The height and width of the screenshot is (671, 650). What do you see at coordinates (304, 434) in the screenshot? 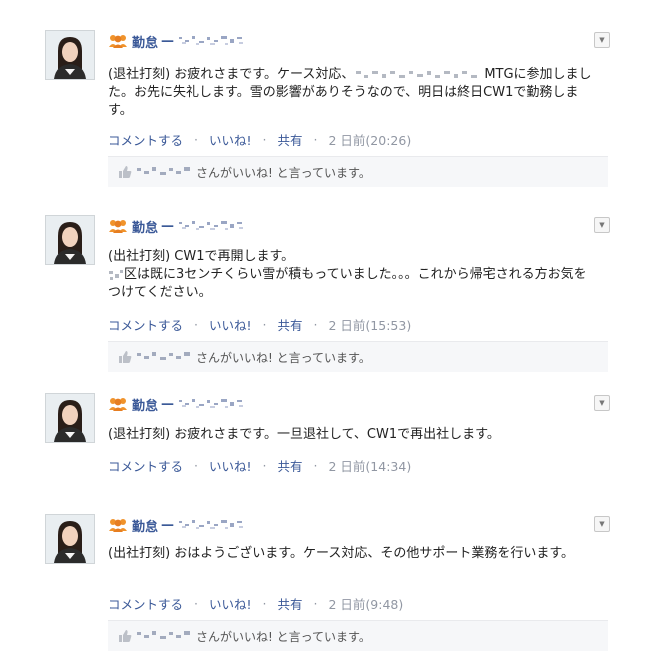
I see `post-text: (退社打刻) お疲れさまです。一旦退社して、CW1で再出社します。` at bounding box center [304, 434].